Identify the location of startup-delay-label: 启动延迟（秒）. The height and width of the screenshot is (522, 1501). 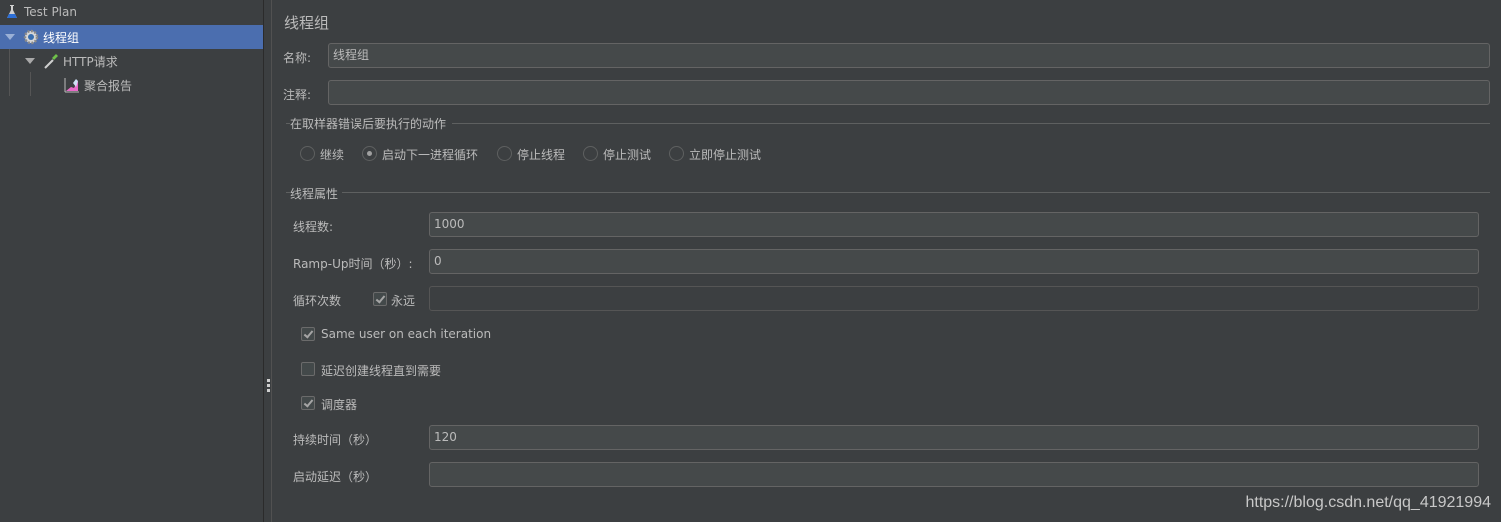
(335, 477).